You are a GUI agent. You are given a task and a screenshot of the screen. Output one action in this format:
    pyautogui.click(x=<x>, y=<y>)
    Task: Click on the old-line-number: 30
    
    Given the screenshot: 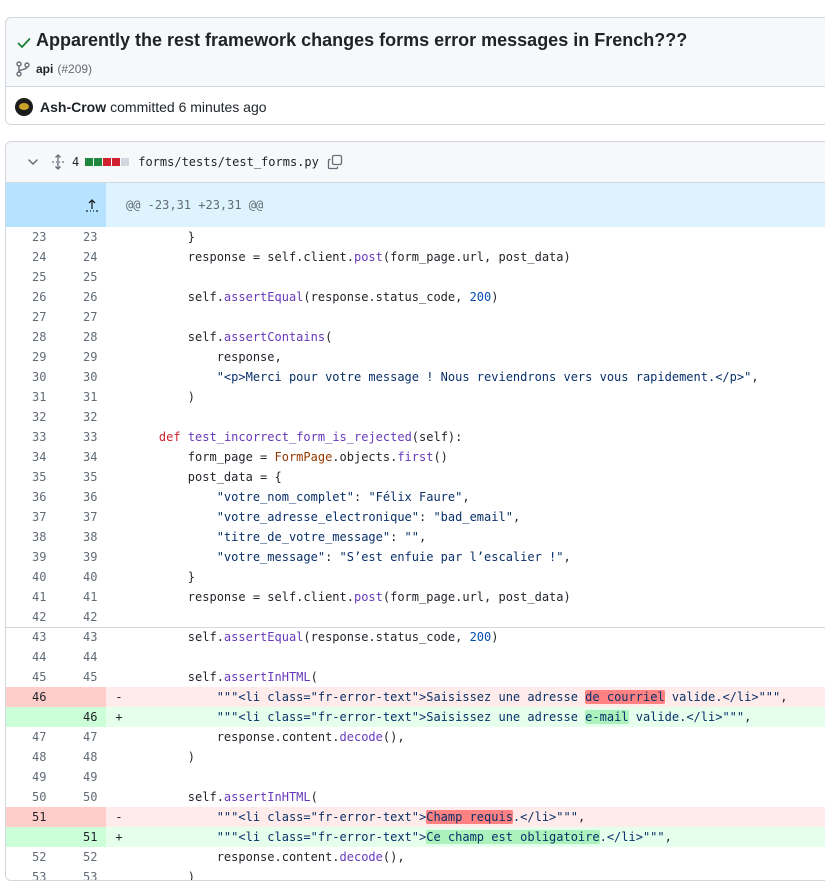 What is the action you would take?
    pyautogui.click(x=31, y=377)
    